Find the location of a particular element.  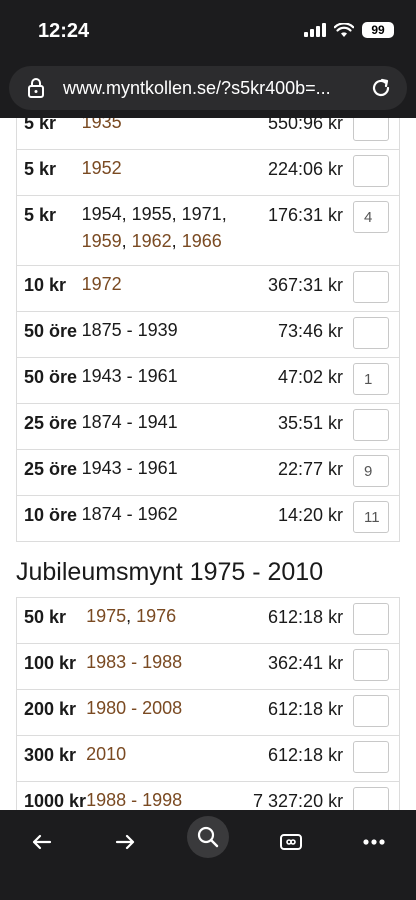

years-cell: 1874 - 1941 is located at coordinates (171, 426).